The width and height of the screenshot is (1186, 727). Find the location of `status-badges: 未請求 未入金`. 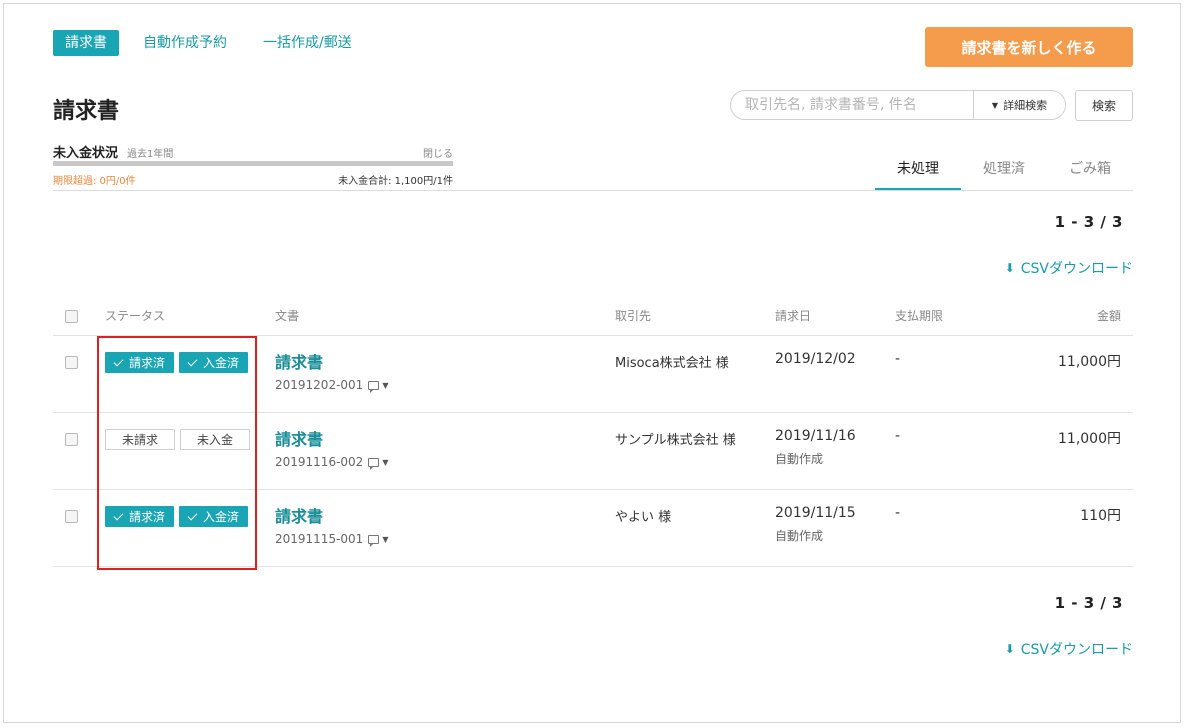

status-badges: 未請求 未入金 is located at coordinates (180, 439).